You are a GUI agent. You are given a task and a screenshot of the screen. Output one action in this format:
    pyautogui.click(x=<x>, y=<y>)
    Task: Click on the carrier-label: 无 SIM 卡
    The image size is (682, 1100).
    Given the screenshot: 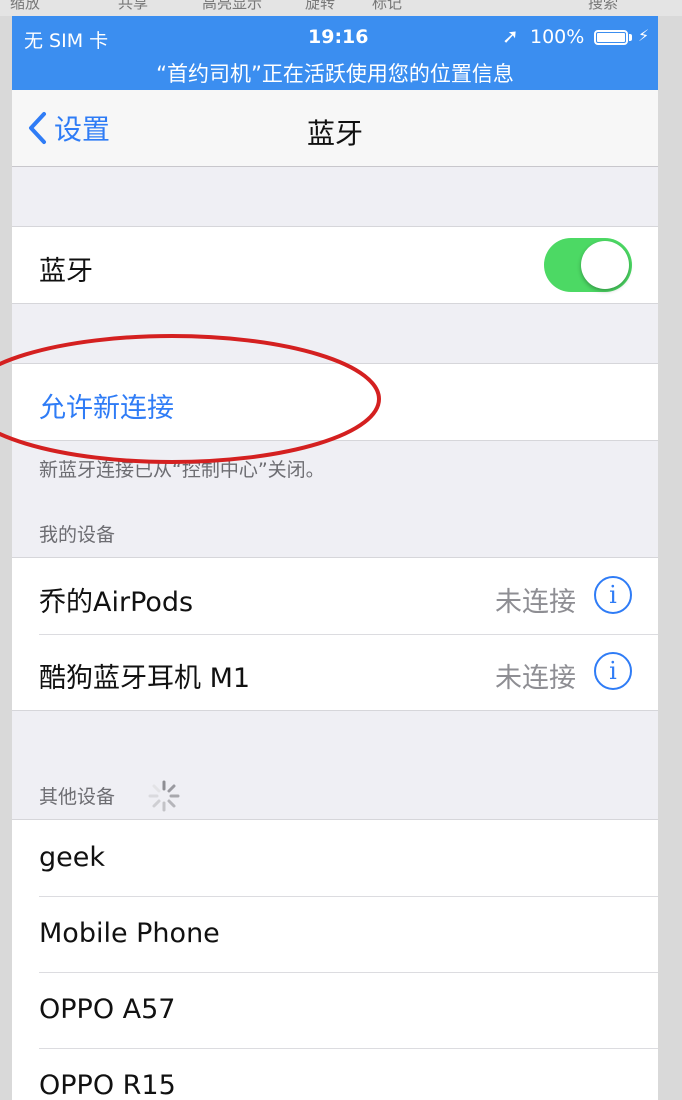 What is the action you would take?
    pyautogui.click(x=66, y=41)
    